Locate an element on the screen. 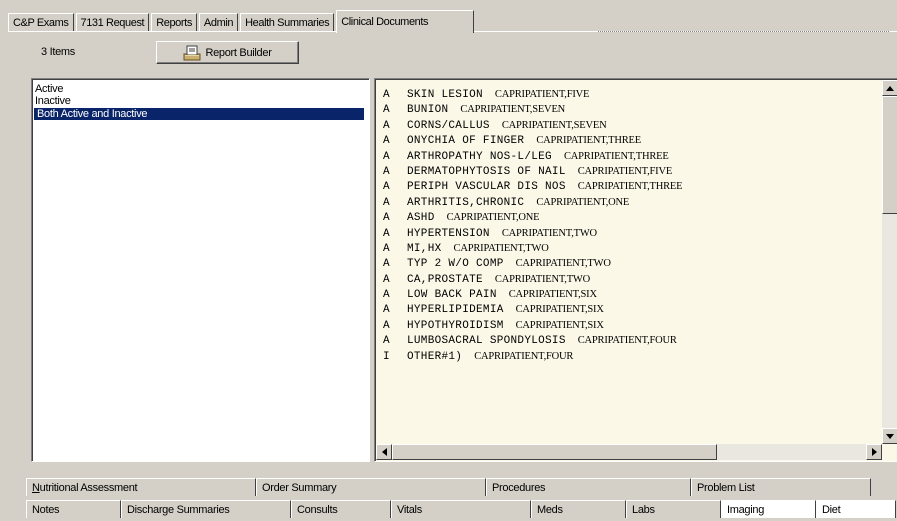 This screenshot has height=521, width=897. scroll-up-button is located at coordinates (889, 88).